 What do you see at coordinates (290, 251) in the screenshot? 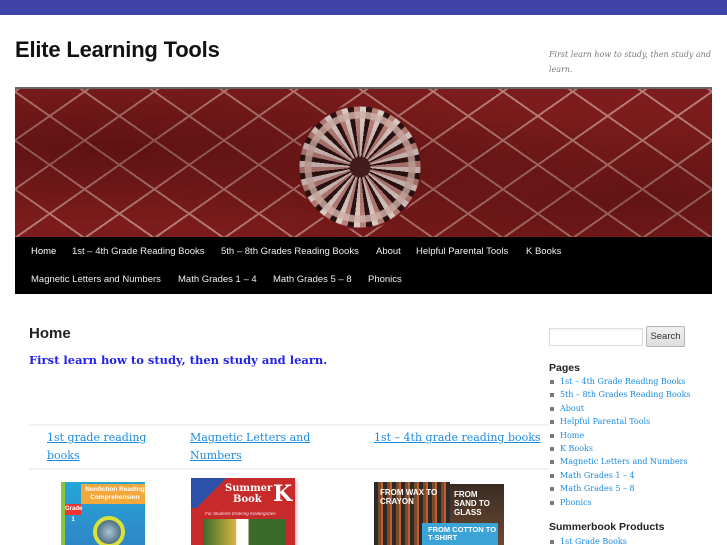
I see `nav-item-5th-8th-grades-reading-books: 5th – 8th Grades Reading Books` at bounding box center [290, 251].